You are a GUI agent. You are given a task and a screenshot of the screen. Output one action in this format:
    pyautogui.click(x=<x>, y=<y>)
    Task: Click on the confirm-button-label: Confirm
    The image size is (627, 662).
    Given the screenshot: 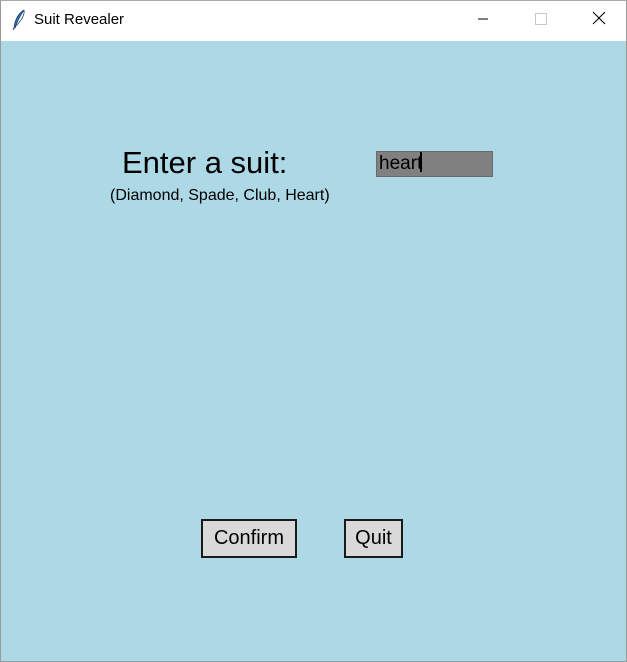 What is the action you would take?
    pyautogui.click(x=248, y=538)
    